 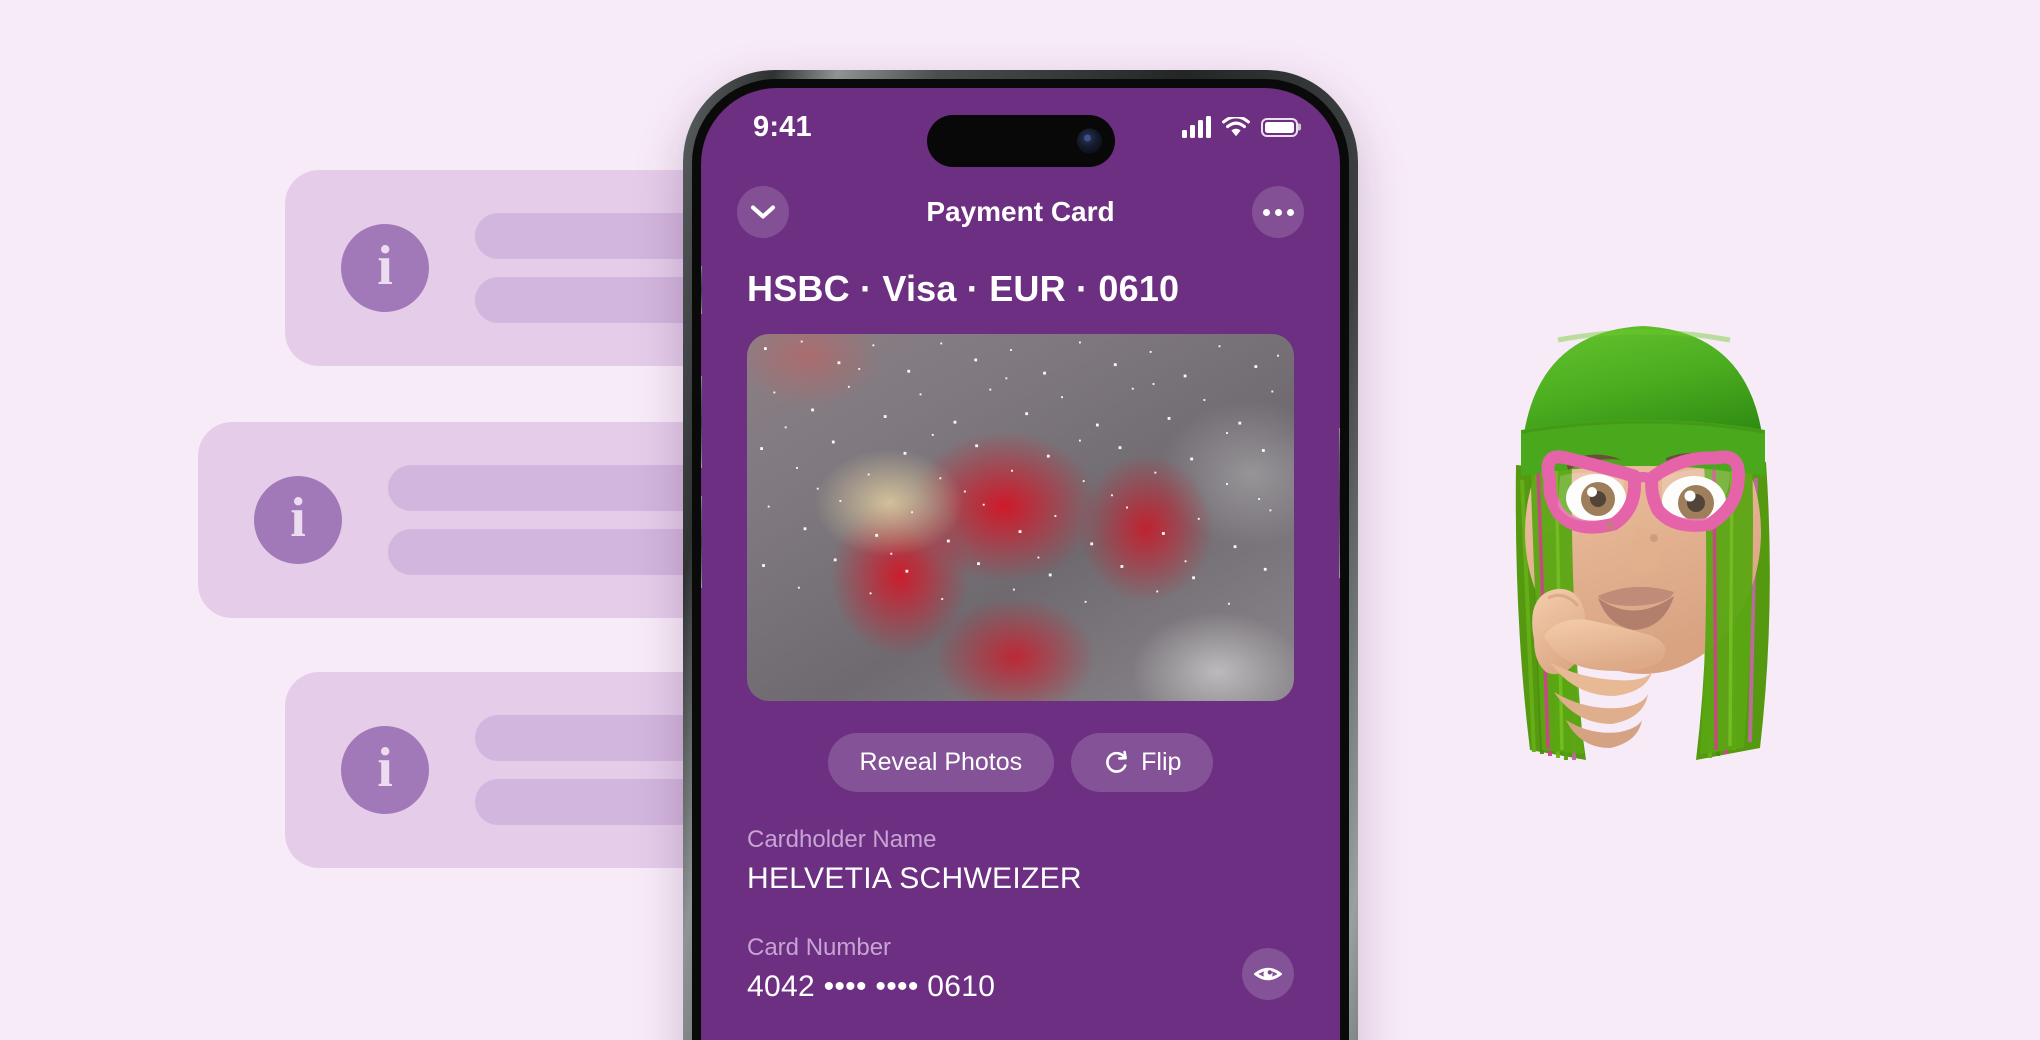 I want to click on ellipsis-icon, so click(x=1278, y=212).